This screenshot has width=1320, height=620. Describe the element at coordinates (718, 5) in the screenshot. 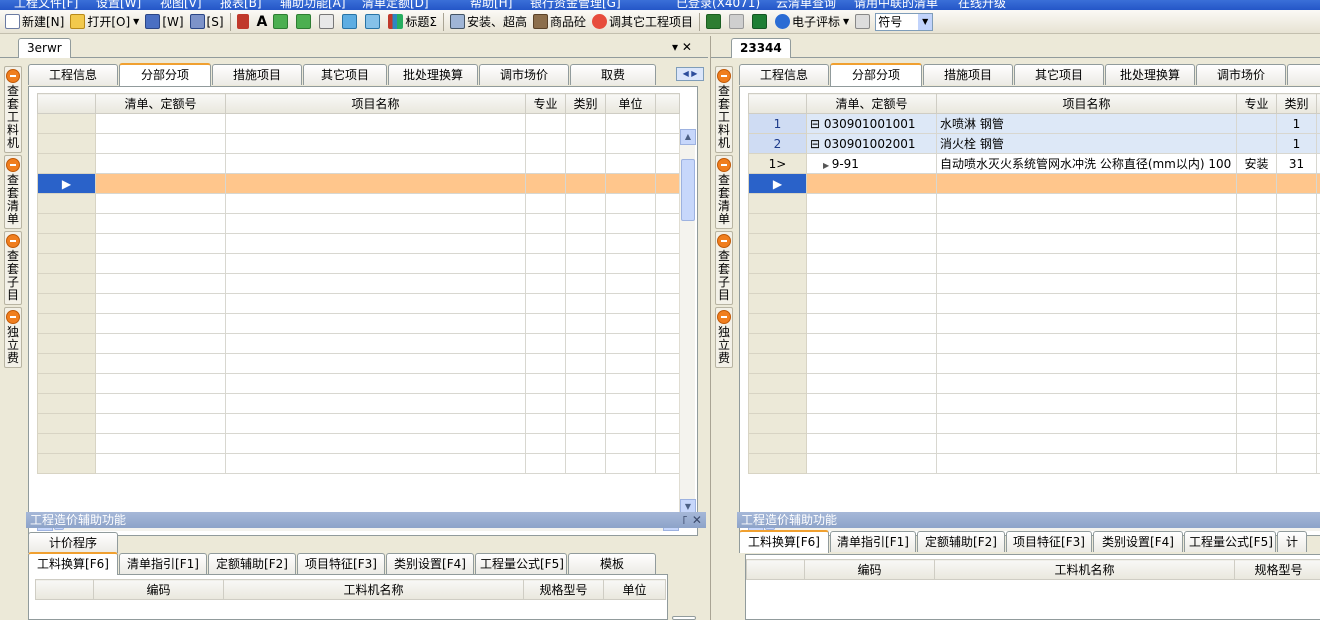

I see `menu-login-status: 已登录(X4071)` at that location.